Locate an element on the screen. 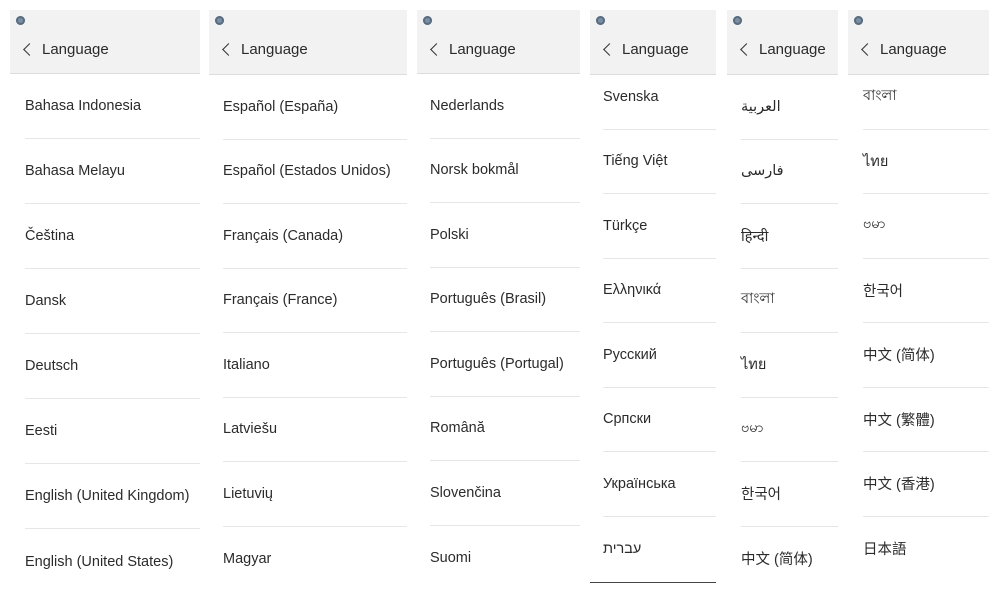 The height and width of the screenshot is (595, 1000). language-item: Русский is located at coordinates (659, 355).